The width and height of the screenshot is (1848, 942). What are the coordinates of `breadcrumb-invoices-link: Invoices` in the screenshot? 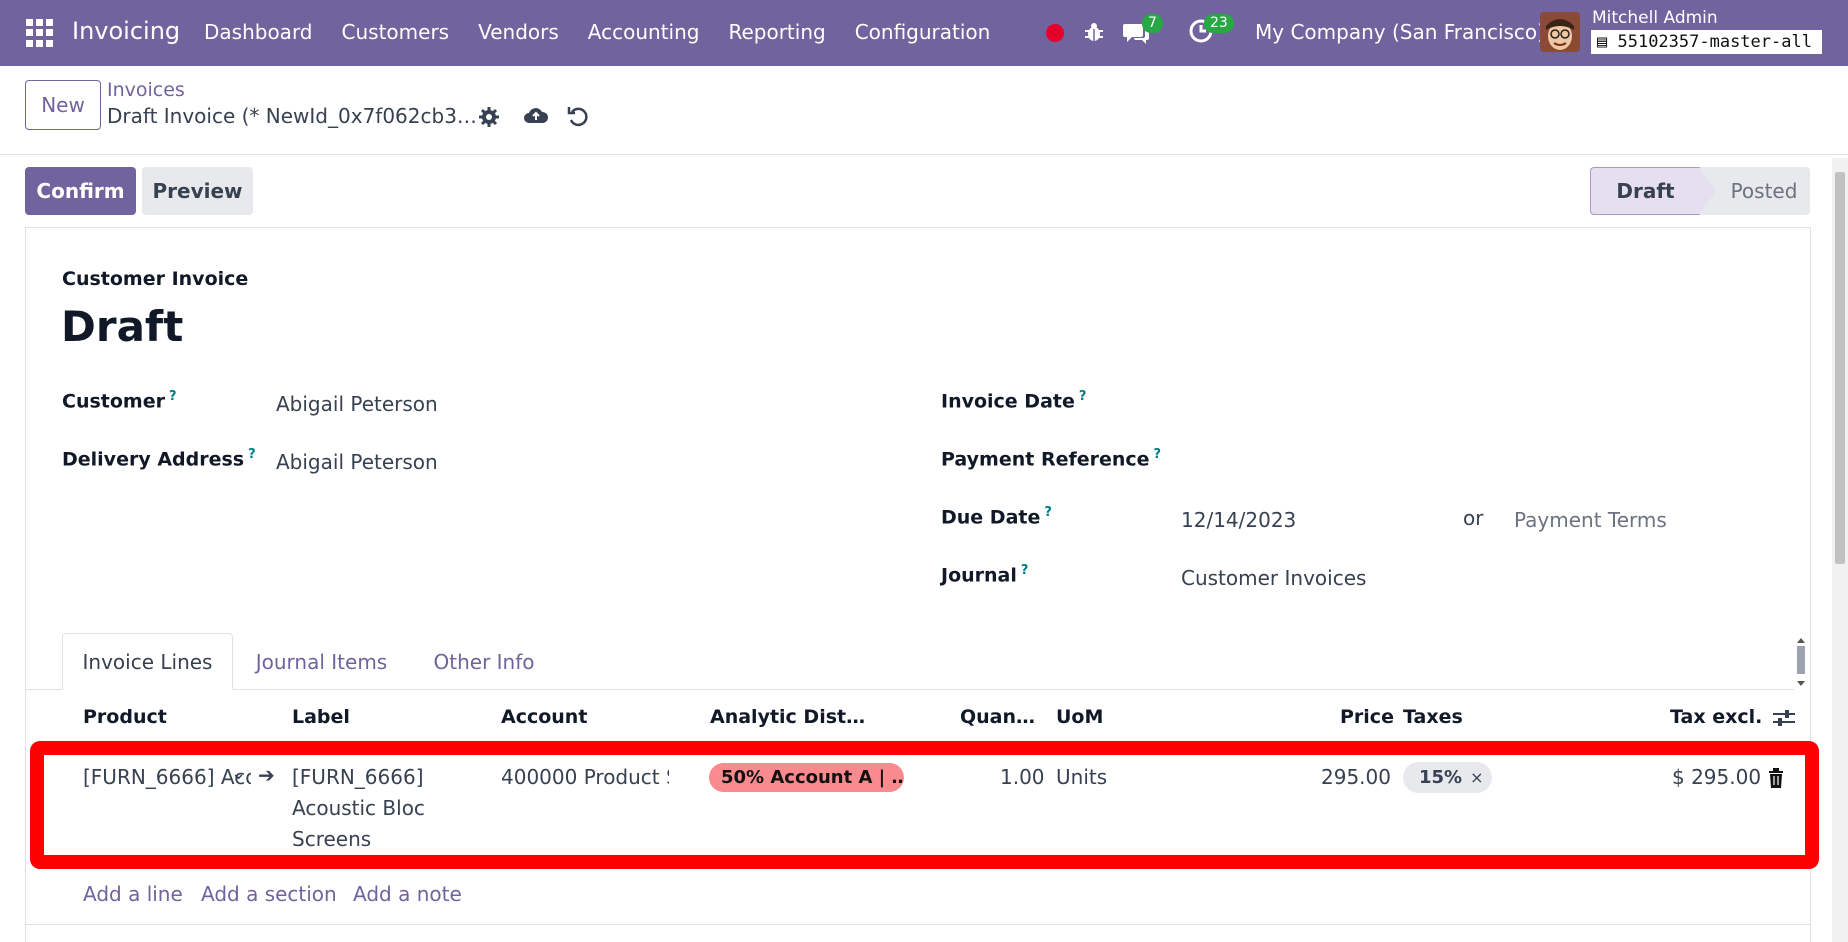 It's located at (146, 90).